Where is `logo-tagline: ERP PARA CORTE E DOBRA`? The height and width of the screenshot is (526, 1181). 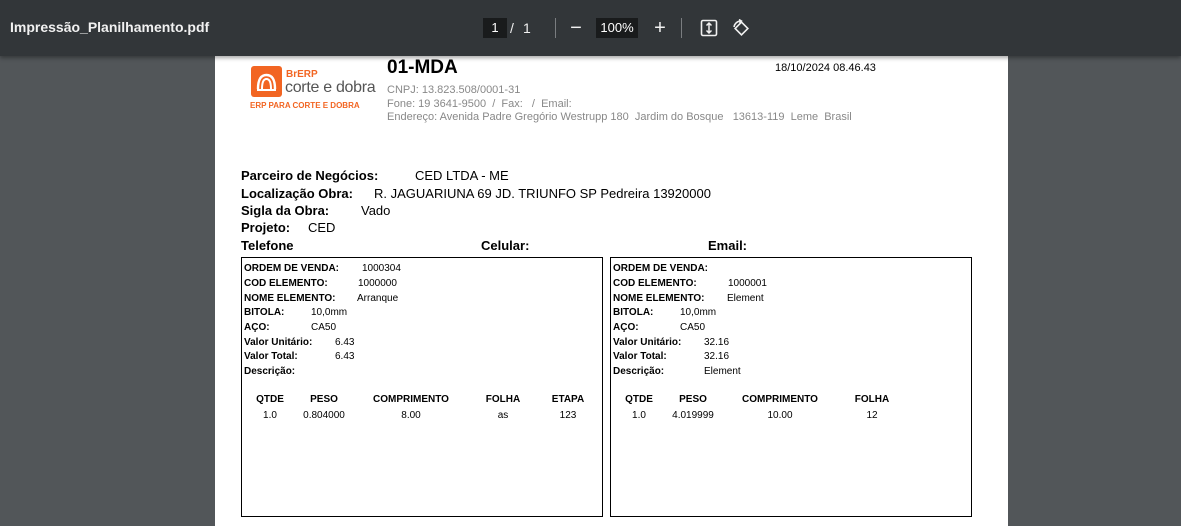
logo-tagline: ERP PARA CORTE E DOBRA is located at coordinates (305, 105).